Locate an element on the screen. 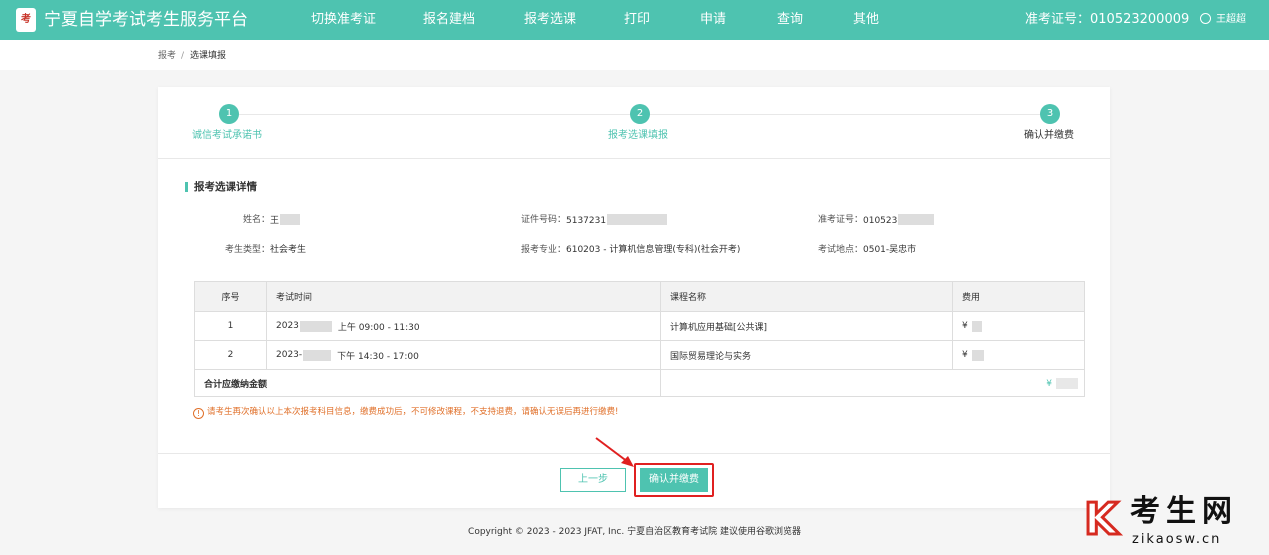 This screenshot has width=1269, height=555. nav-course-selection: 报考选课 is located at coordinates (550, 20).